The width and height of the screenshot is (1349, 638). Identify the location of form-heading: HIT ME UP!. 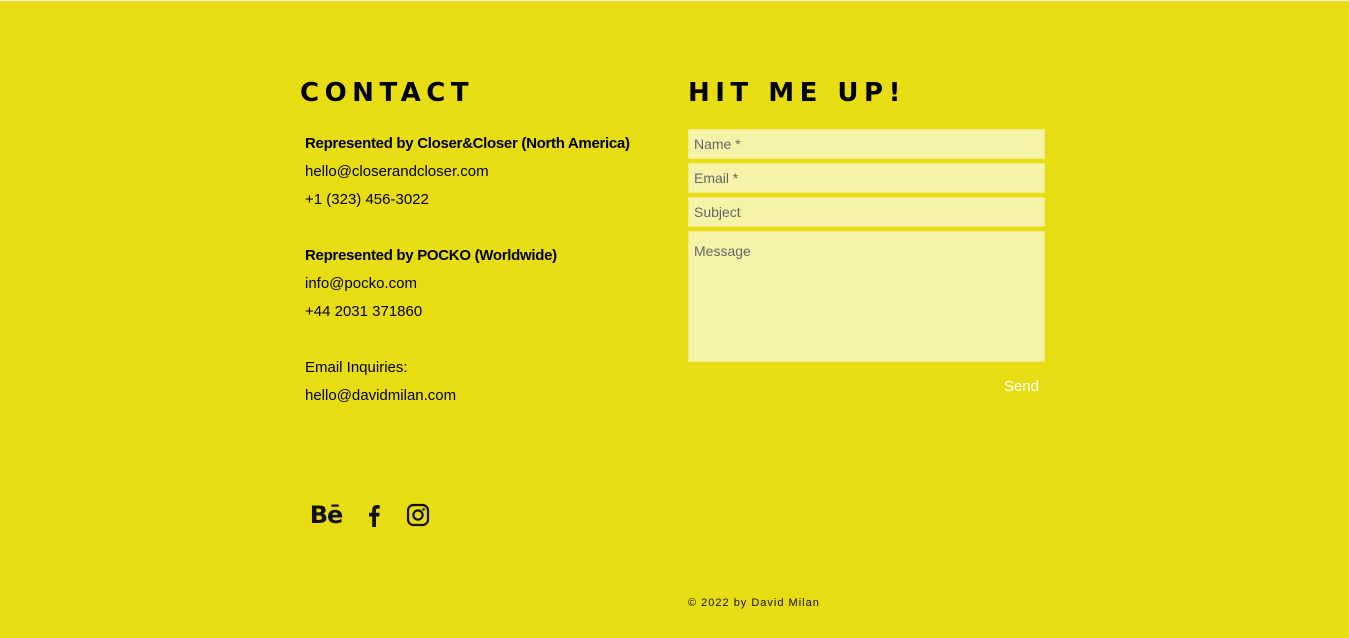
(797, 93).